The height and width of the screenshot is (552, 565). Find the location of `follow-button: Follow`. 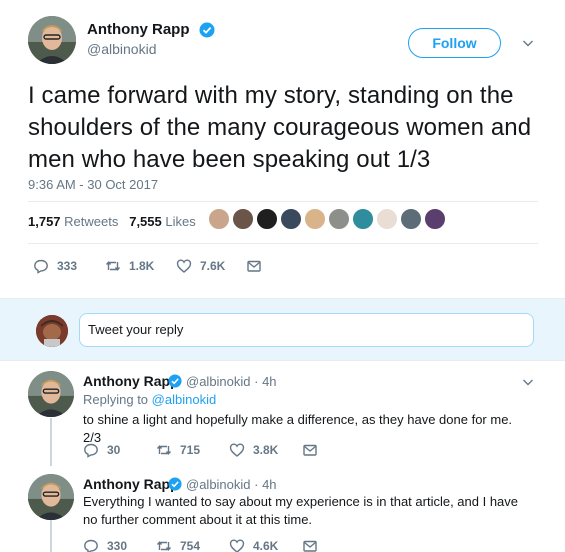

follow-button: Follow is located at coordinates (454, 43).